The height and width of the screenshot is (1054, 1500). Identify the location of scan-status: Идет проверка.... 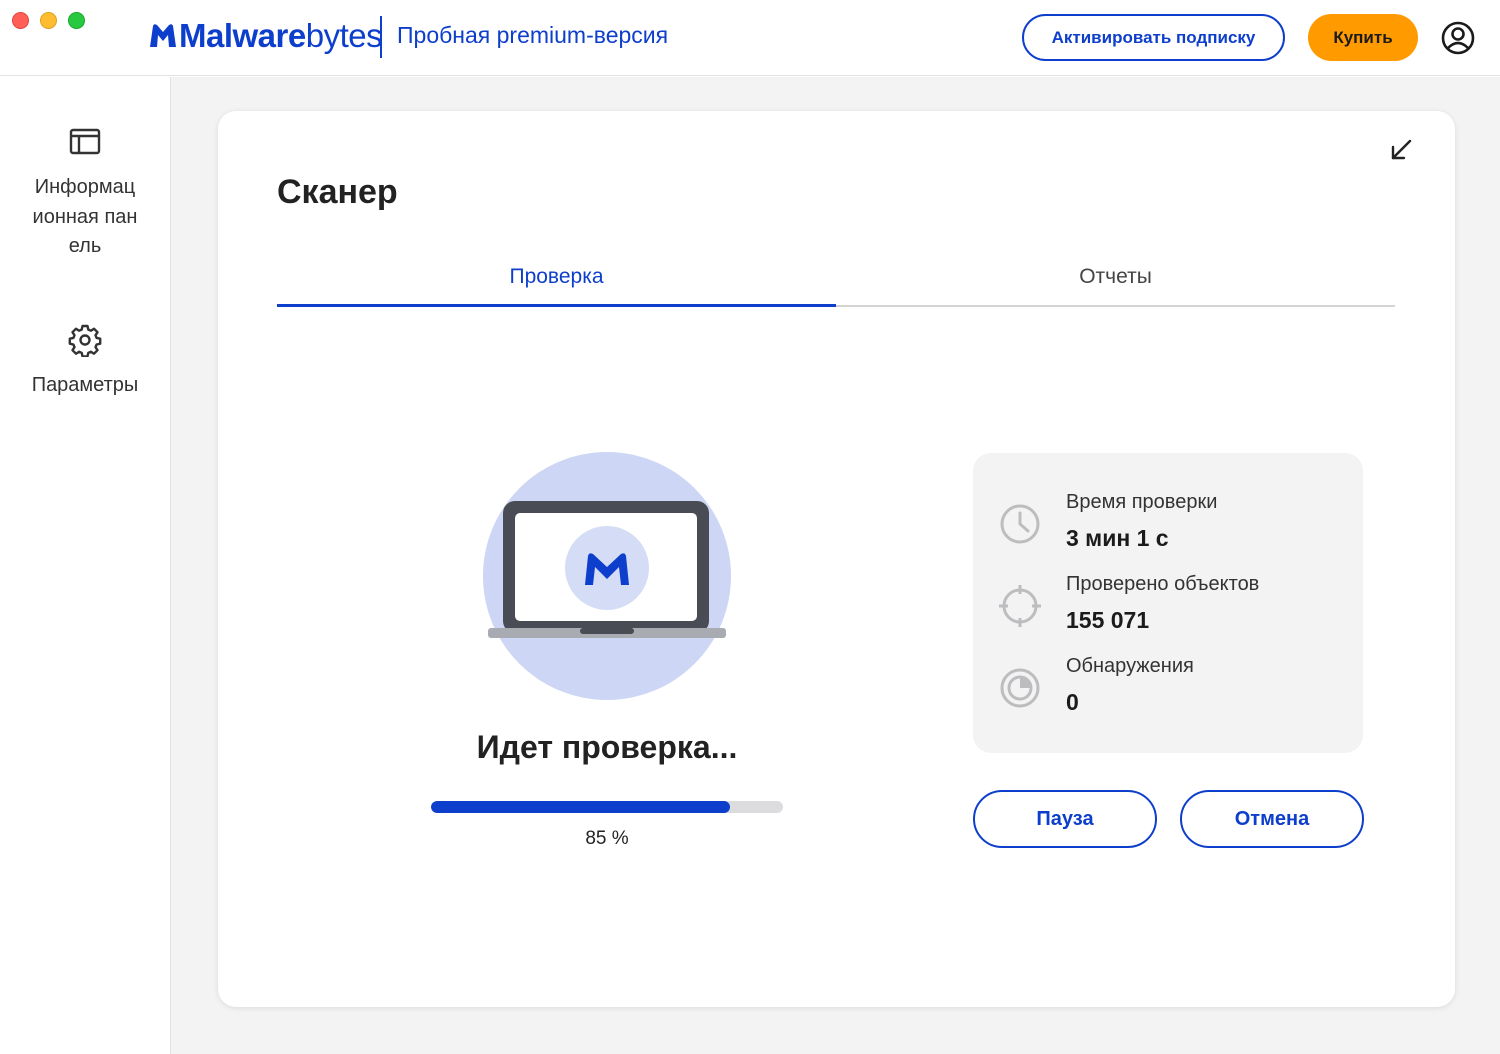
(607, 747).